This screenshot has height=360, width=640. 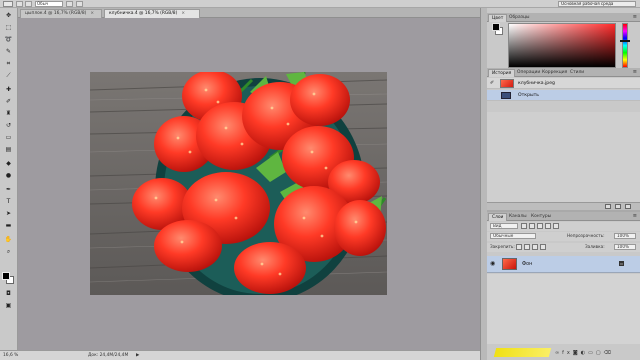 I want to click on color-panel-foreground-swatch, so click(x=496, y=27).